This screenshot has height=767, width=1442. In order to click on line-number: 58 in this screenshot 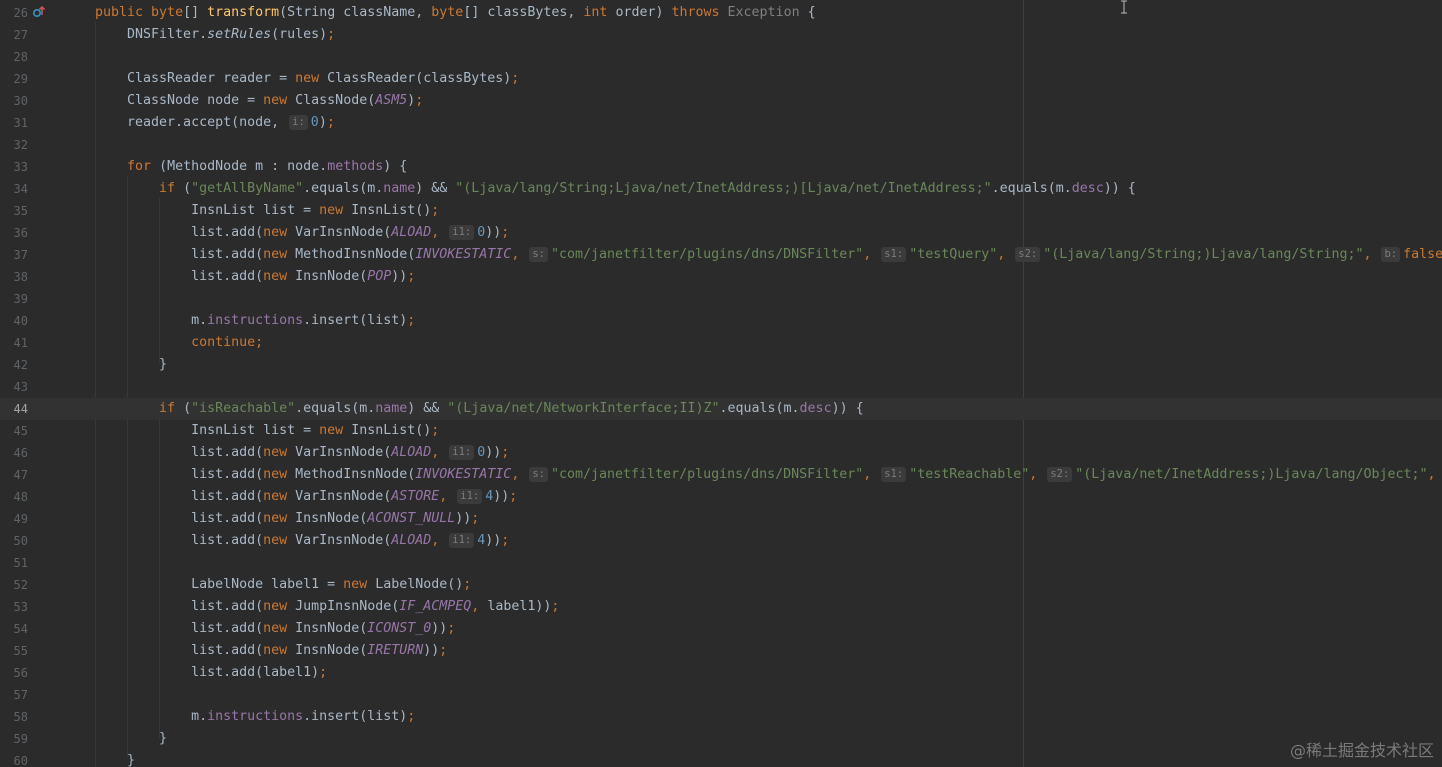, I will do `click(14, 717)`.